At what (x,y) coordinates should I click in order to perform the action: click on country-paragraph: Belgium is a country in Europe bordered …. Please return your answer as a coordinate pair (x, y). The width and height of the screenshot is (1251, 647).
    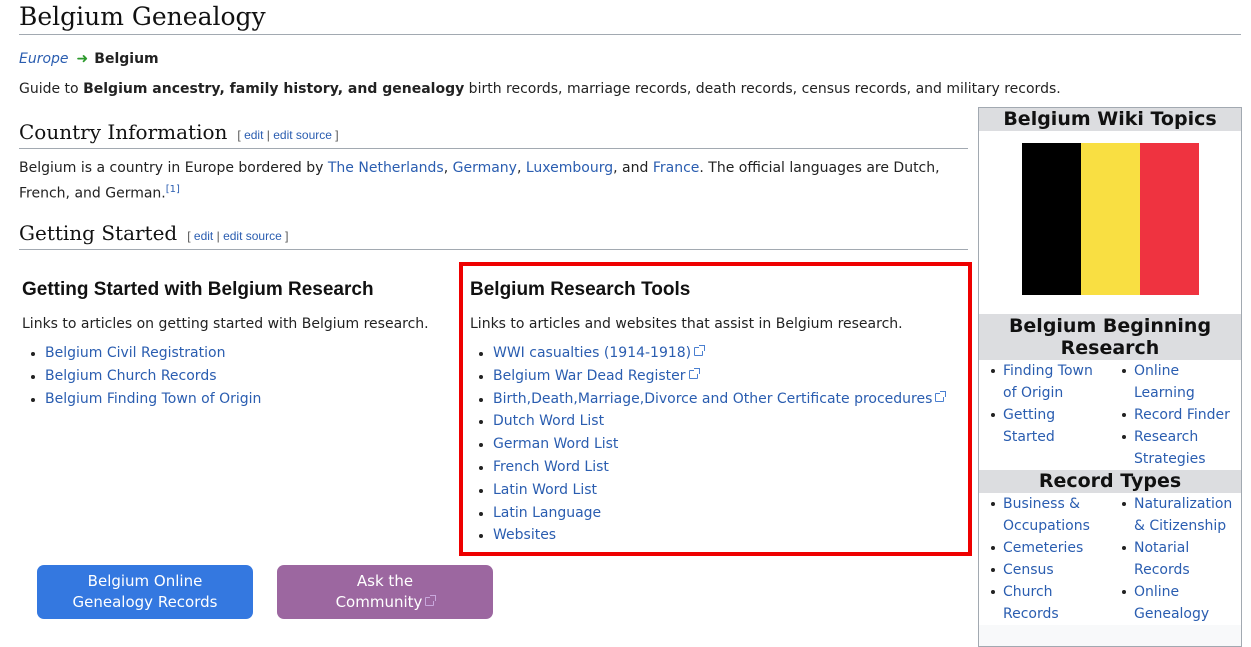
    Looking at the image, I should click on (479, 181).